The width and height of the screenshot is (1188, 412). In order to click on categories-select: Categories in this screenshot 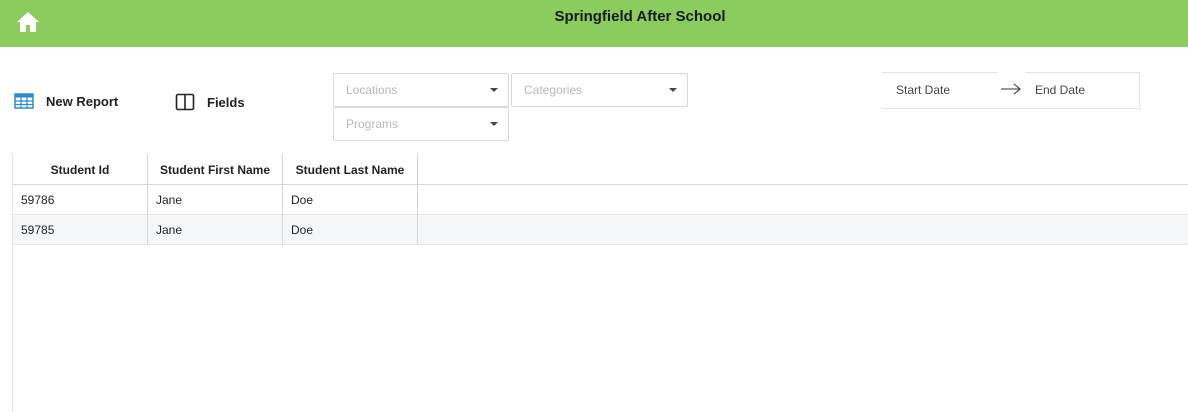, I will do `click(599, 90)`.